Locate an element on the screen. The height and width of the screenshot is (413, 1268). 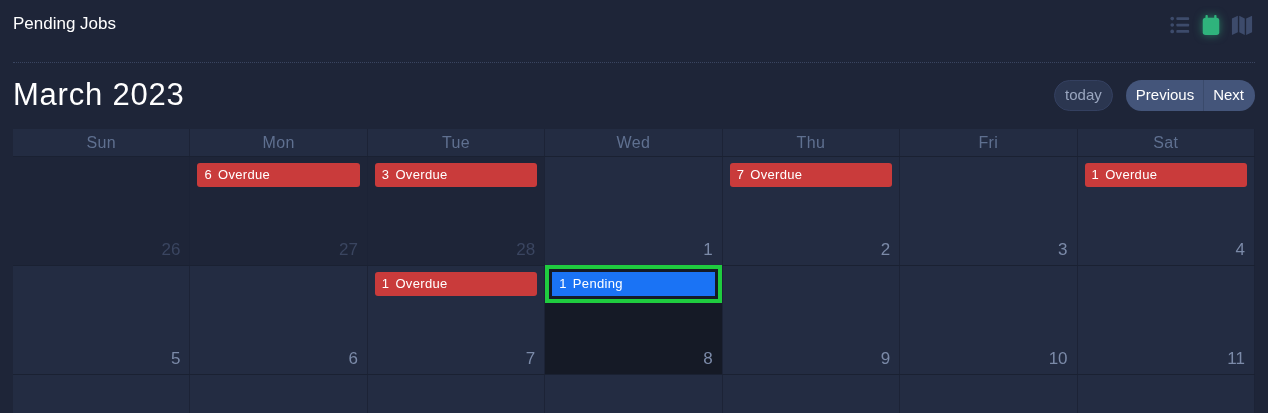
weekday-header: Tue is located at coordinates (456, 142).